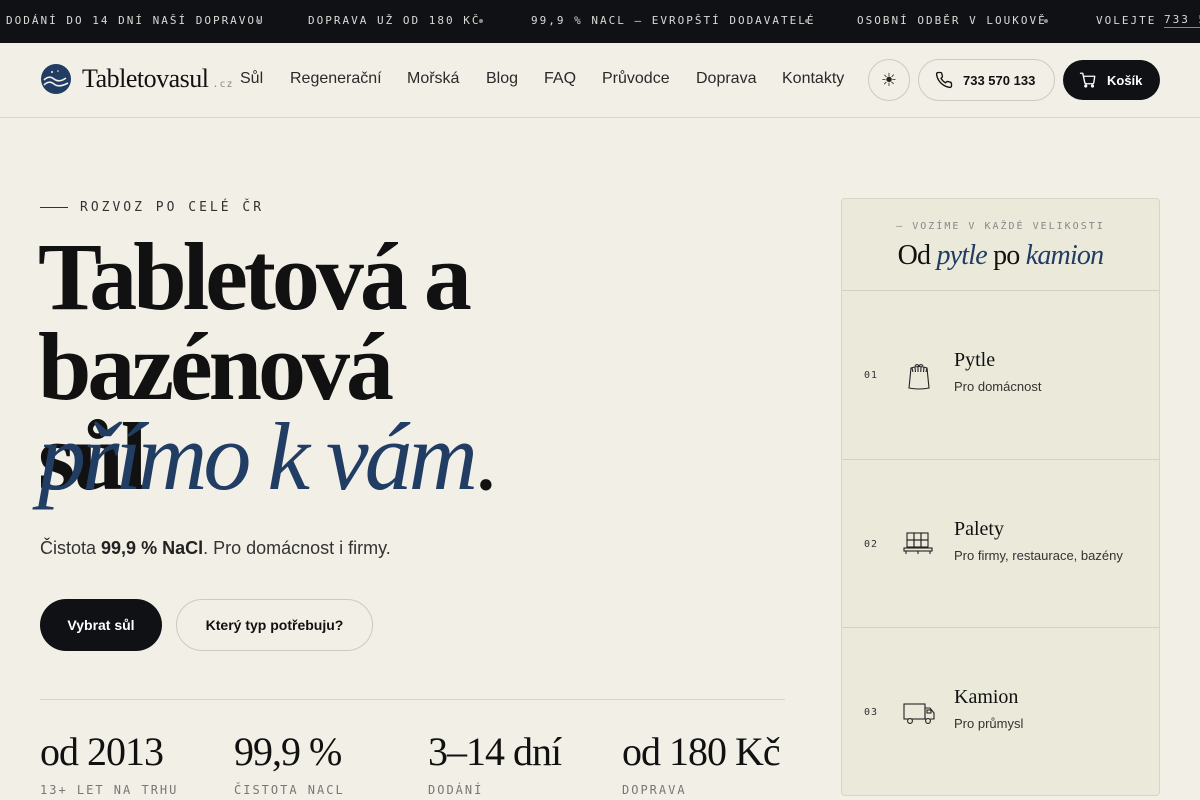 The image size is (1200, 800). What do you see at coordinates (152, 548) in the screenshot?
I see `subtitle-bold: 99,9 % NaCl` at bounding box center [152, 548].